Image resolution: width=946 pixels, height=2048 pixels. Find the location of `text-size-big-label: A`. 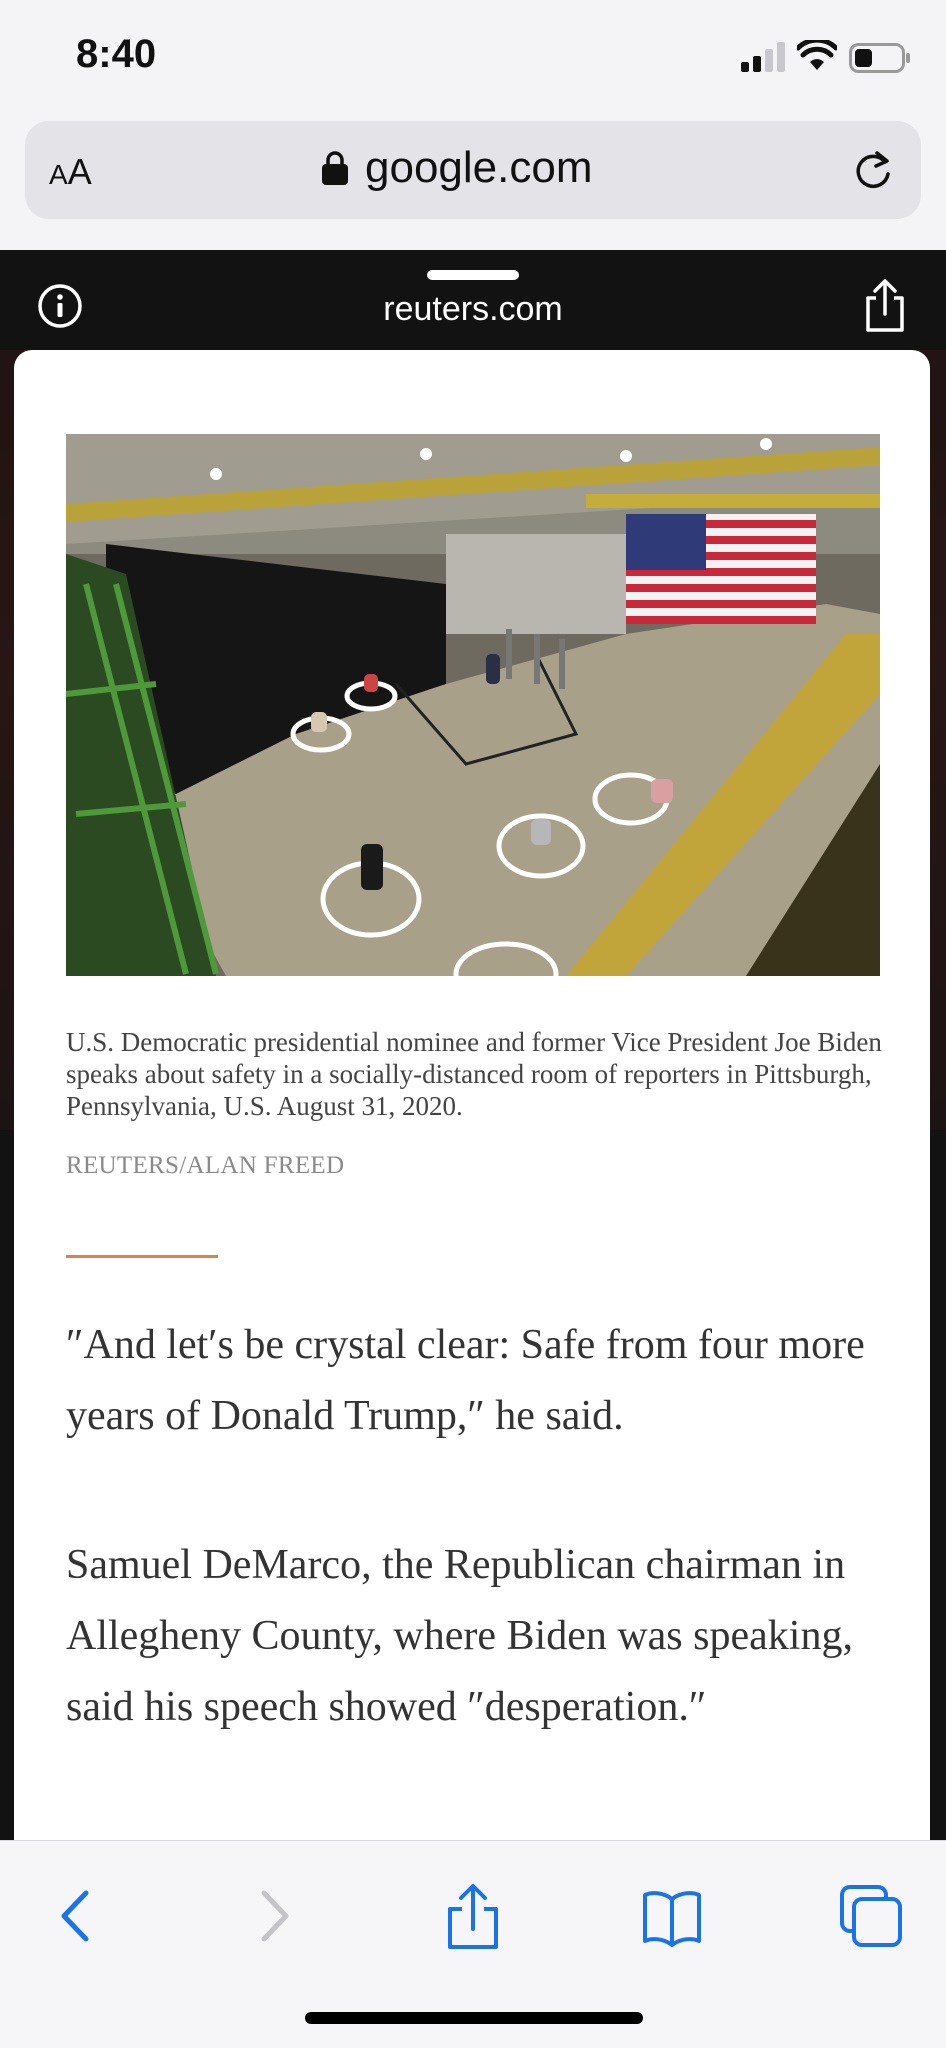

text-size-big-label: A is located at coordinates (79, 171).